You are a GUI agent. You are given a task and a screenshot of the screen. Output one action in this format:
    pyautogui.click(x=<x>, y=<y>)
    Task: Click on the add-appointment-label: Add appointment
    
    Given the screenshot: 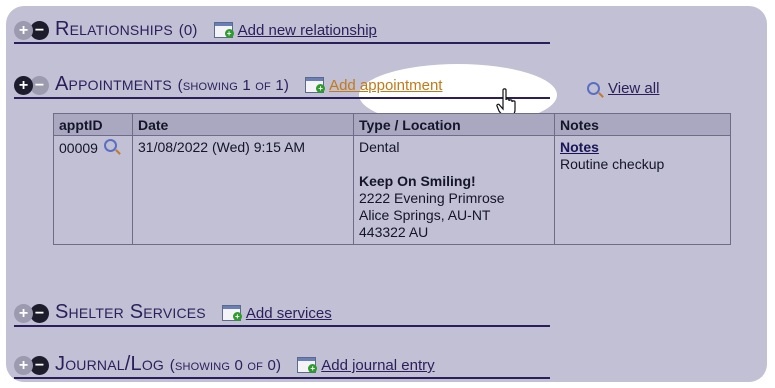 What is the action you would take?
    pyautogui.click(x=385, y=85)
    